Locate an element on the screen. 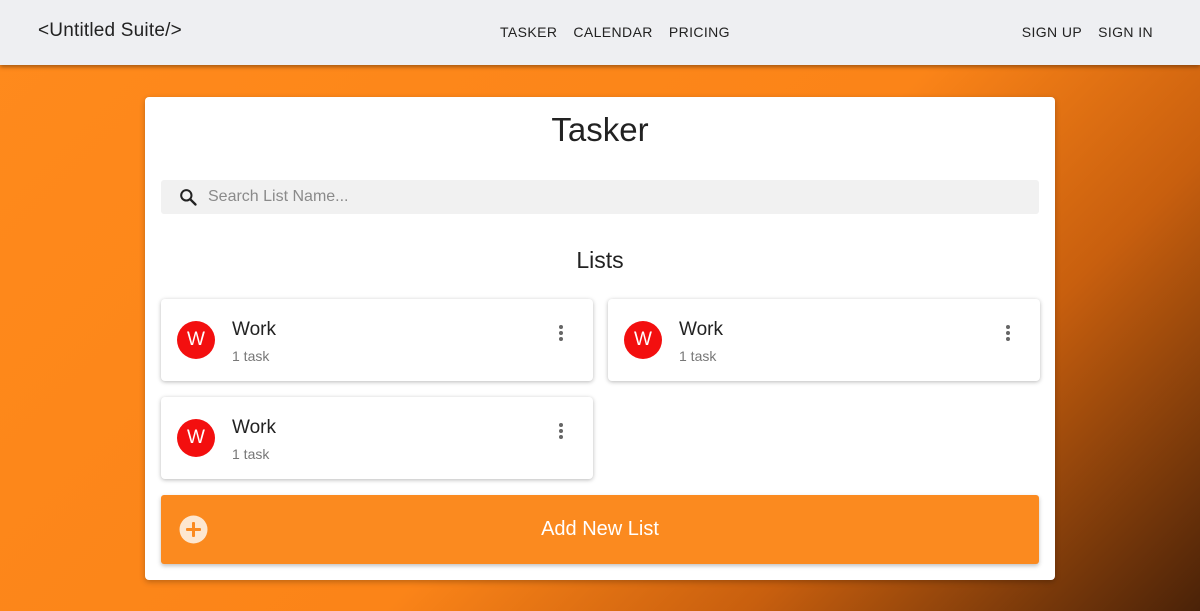 The width and height of the screenshot is (1200, 611). nav-link-calendar: CALENDAR is located at coordinates (612, 32).